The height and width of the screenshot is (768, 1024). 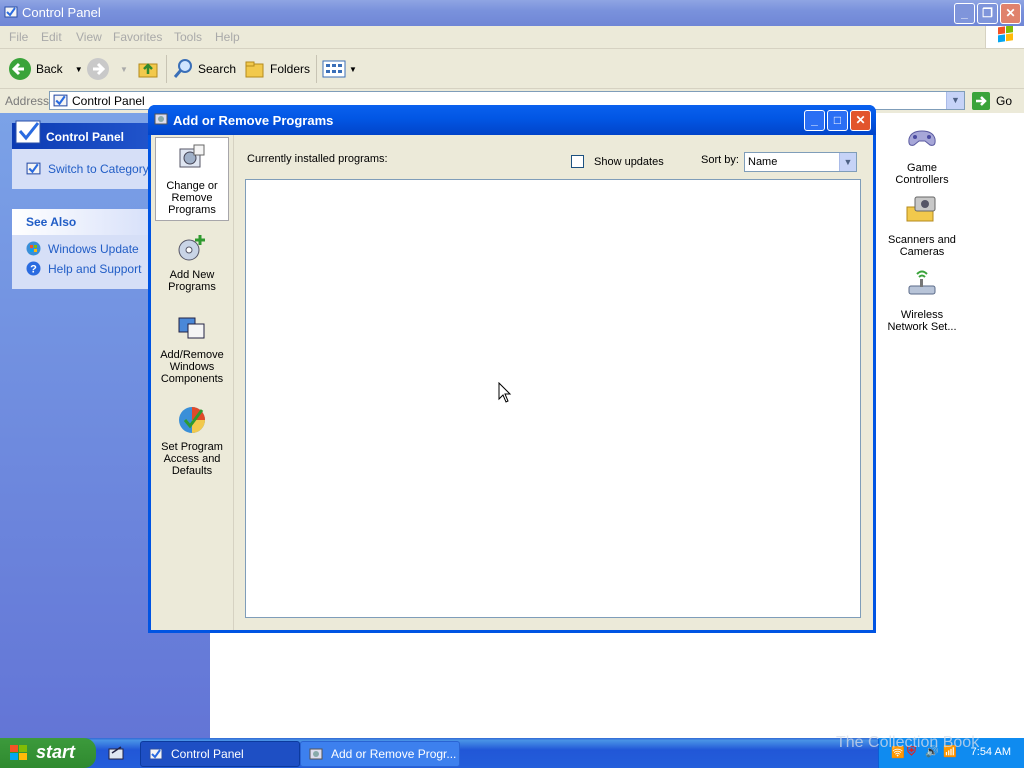 I want to click on sort-by-value: Name, so click(x=763, y=162).